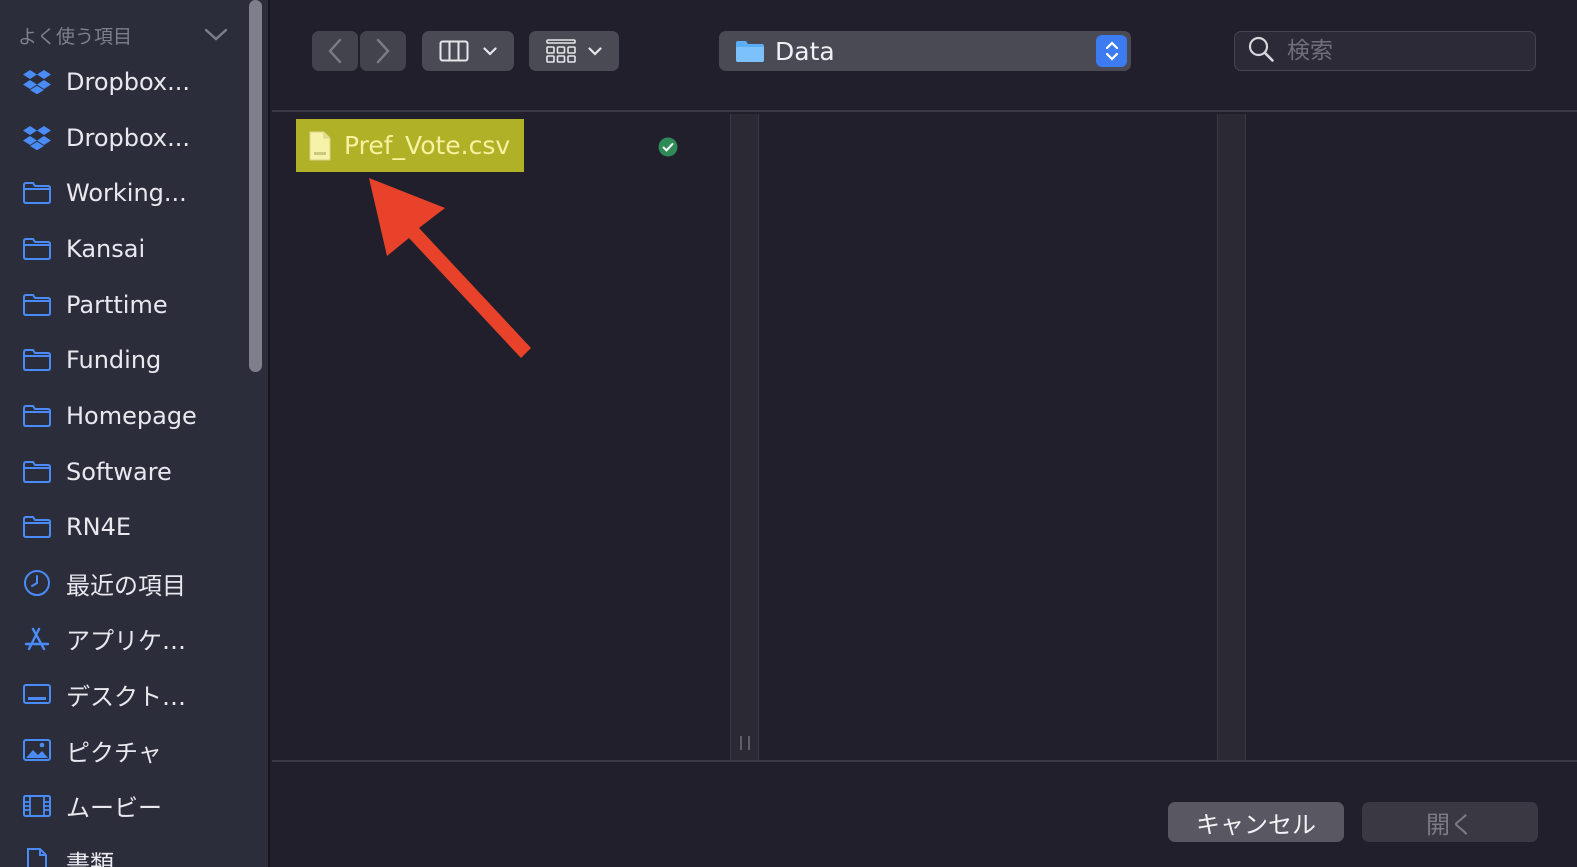 The width and height of the screenshot is (1577, 867). I want to click on back-button, so click(335, 51).